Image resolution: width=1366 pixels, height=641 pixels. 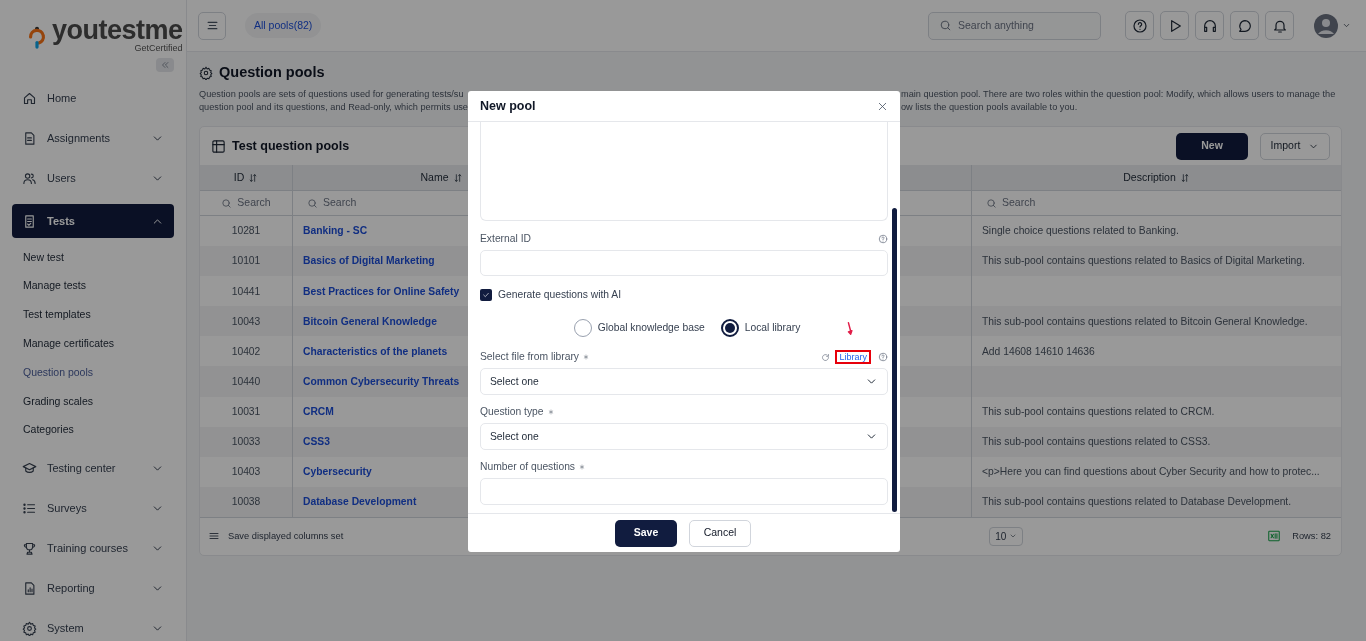 I want to click on chat-icon, so click(x=1244, y=25).